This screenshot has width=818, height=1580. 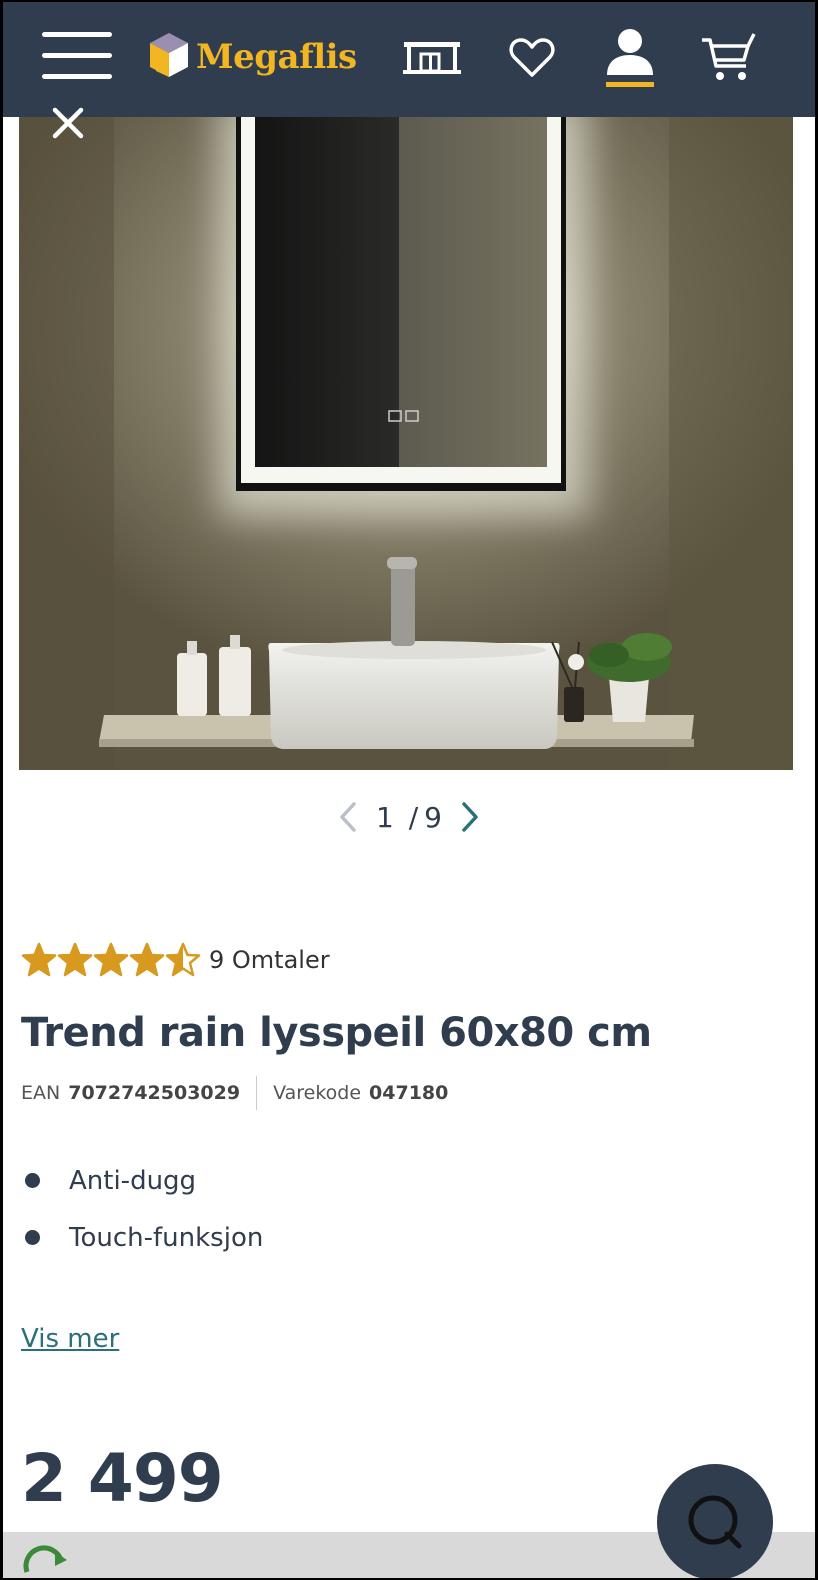 What do you see at coordinates (409, 1093) in the screenshot?
I see `varekode-value: 047180` at bounding box center [409, 1093].